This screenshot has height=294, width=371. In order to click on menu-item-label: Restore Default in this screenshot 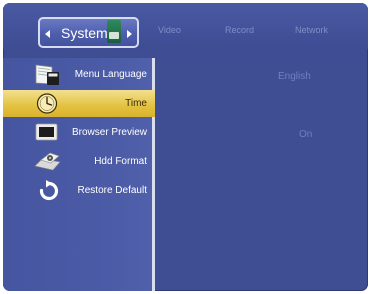, I will do `click(112, 190)`.